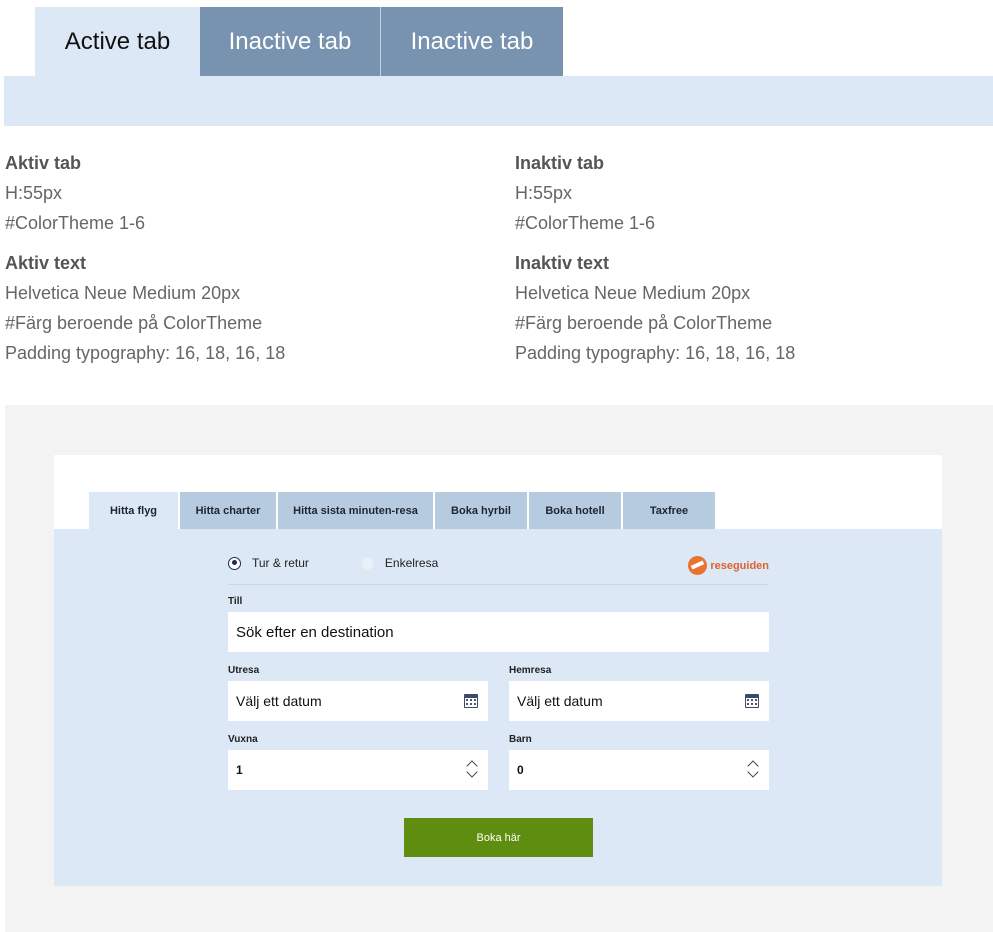 This screenshot has width=993, height=932. I want to click on return-label: Hemresa, so click(530, 670).